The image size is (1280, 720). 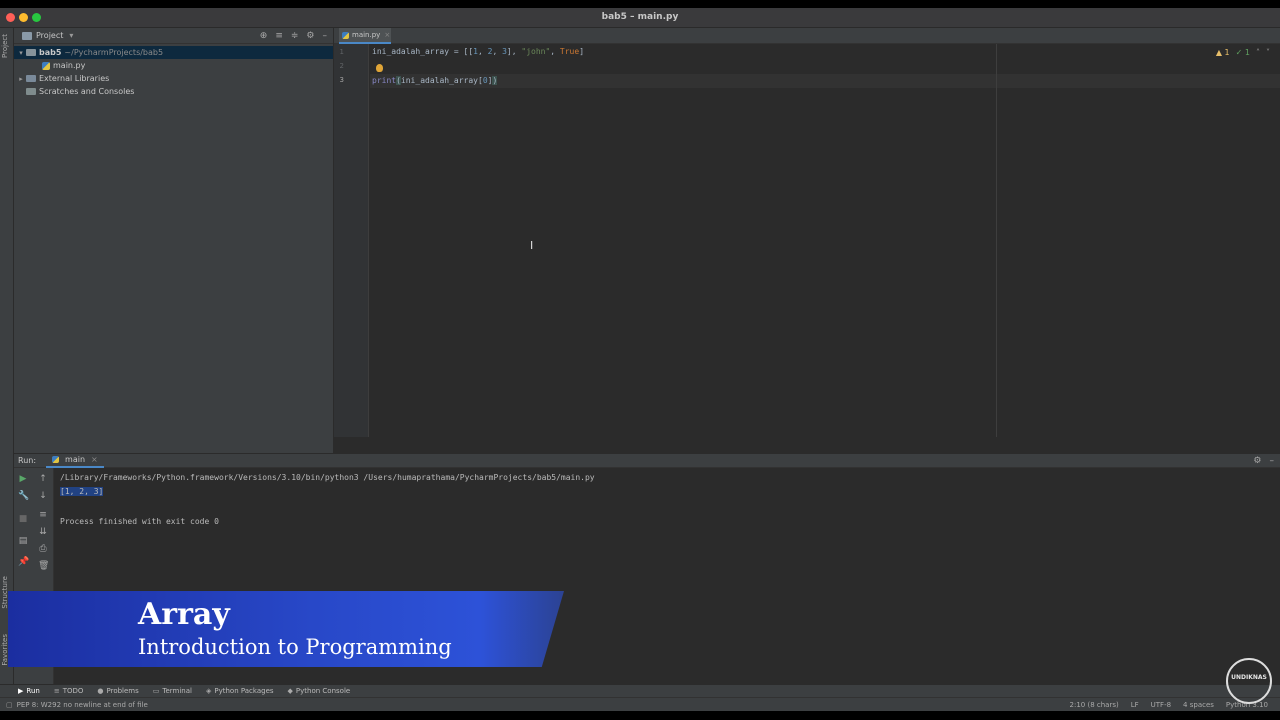 What do you see at coordinates (351, 240) in the screenshot?
I see `line-number-gutter: 1 2 3` at bounding box center [351, 240].